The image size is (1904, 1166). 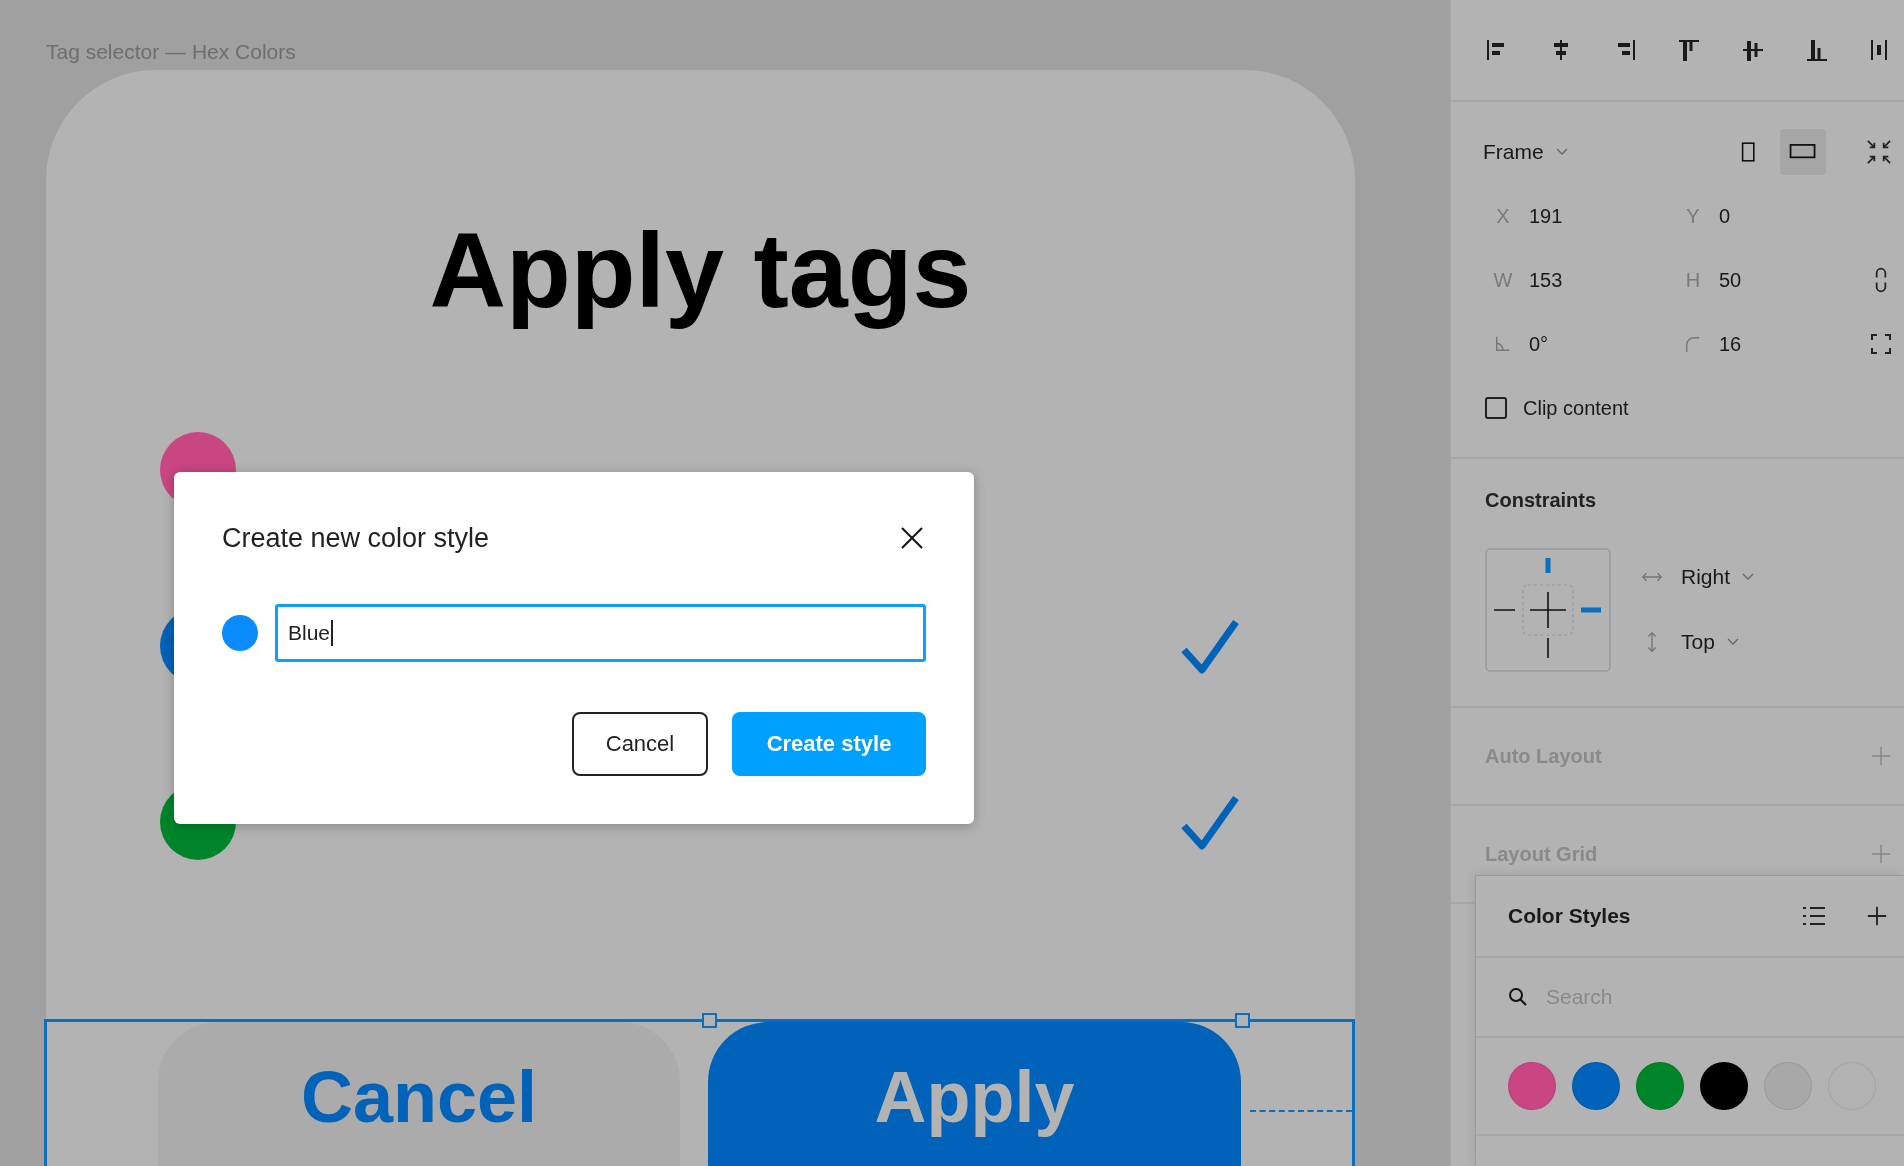 I want to click on field-label: W, so click(x=1503, y=280).